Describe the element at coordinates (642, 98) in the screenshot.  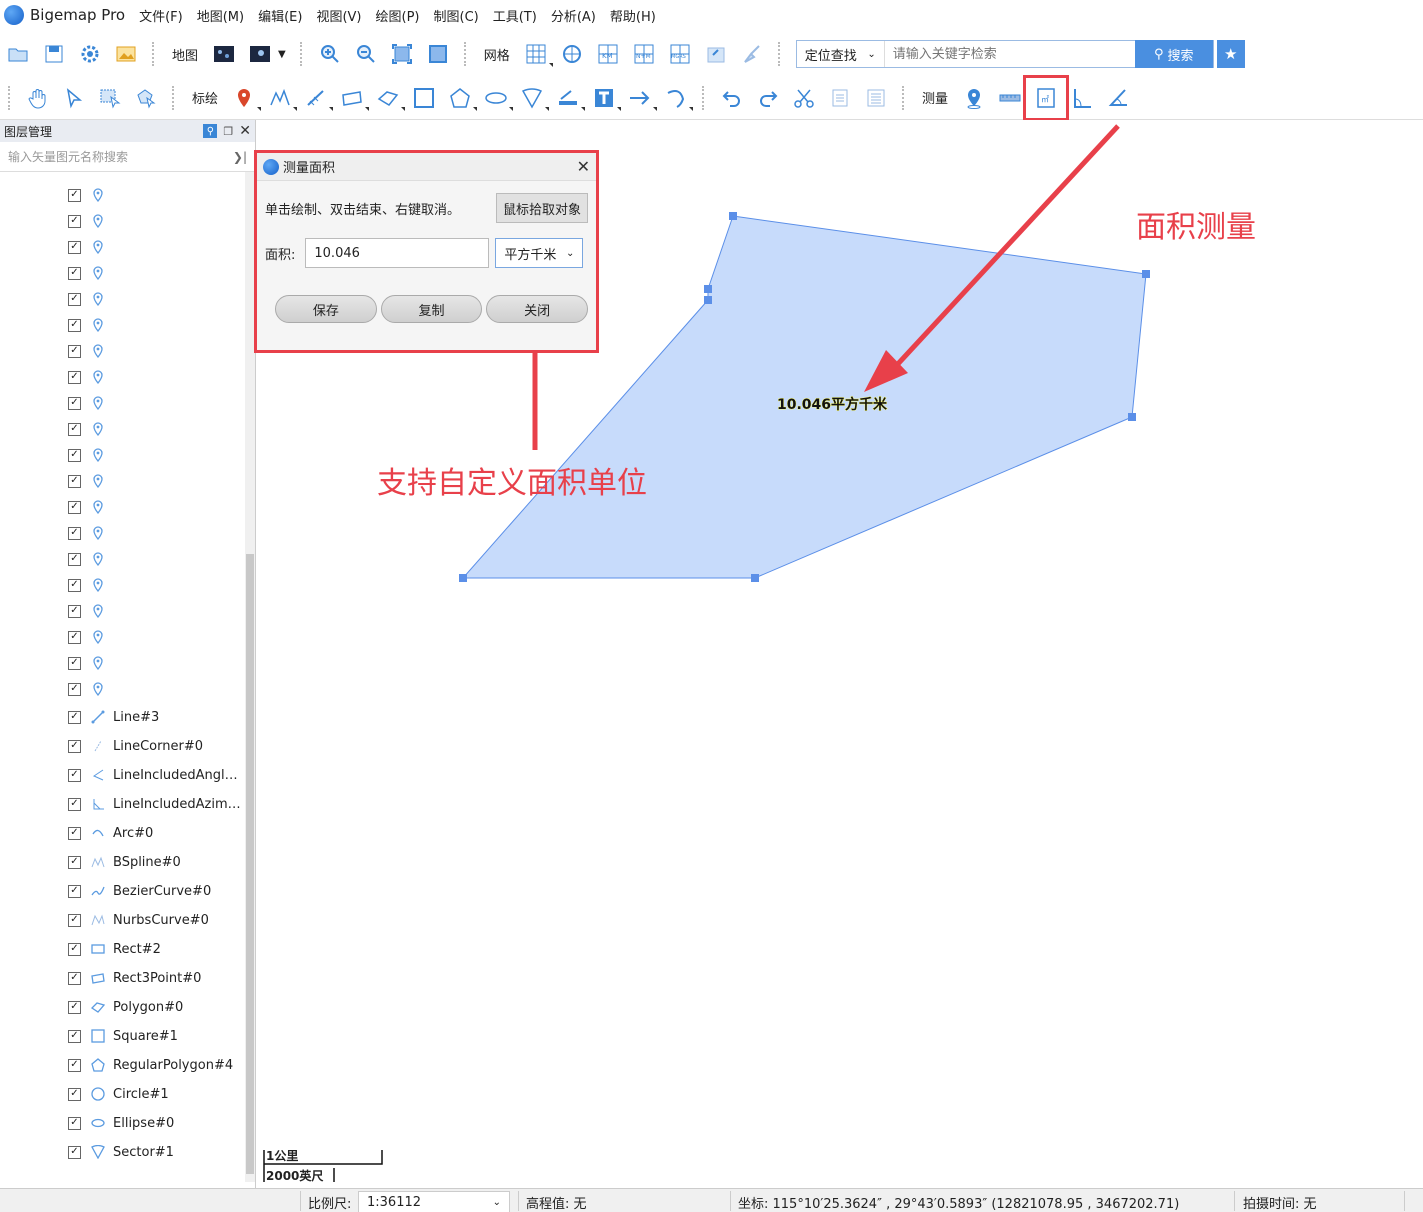
I see `arrow-right-icon` at that location.